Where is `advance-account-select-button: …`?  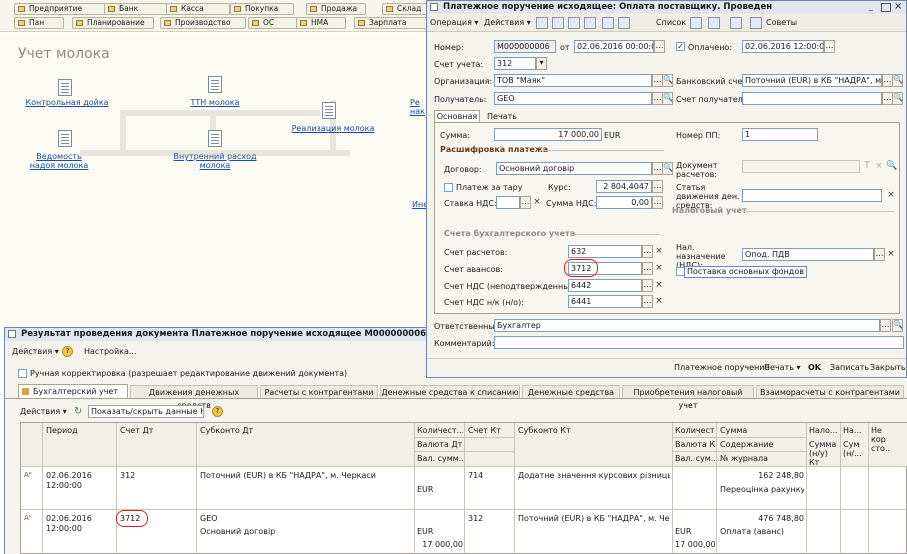 advance-account-select-button: … is located at coordinates (647, 268).